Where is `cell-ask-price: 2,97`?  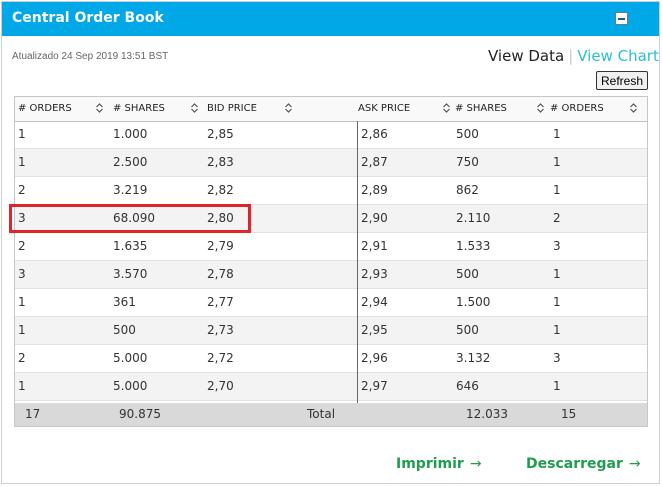 cell-ask-price: 2,97 is located at coordinates (374, 386).